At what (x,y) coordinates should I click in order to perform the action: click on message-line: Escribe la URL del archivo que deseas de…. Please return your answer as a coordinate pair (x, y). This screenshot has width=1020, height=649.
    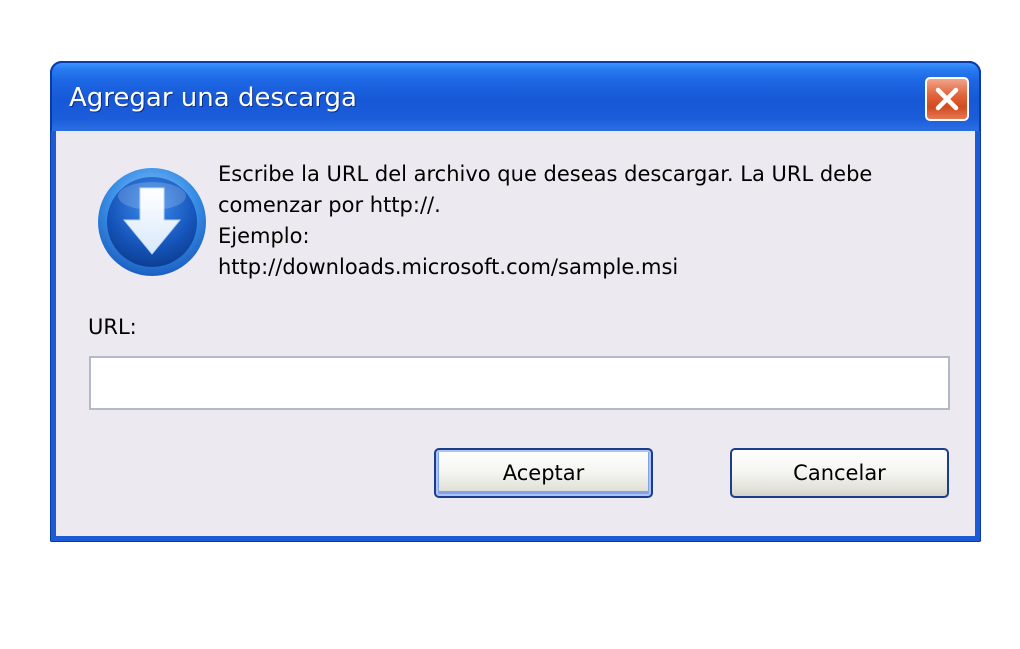
    Looking at the image, I should click on (545, 174).